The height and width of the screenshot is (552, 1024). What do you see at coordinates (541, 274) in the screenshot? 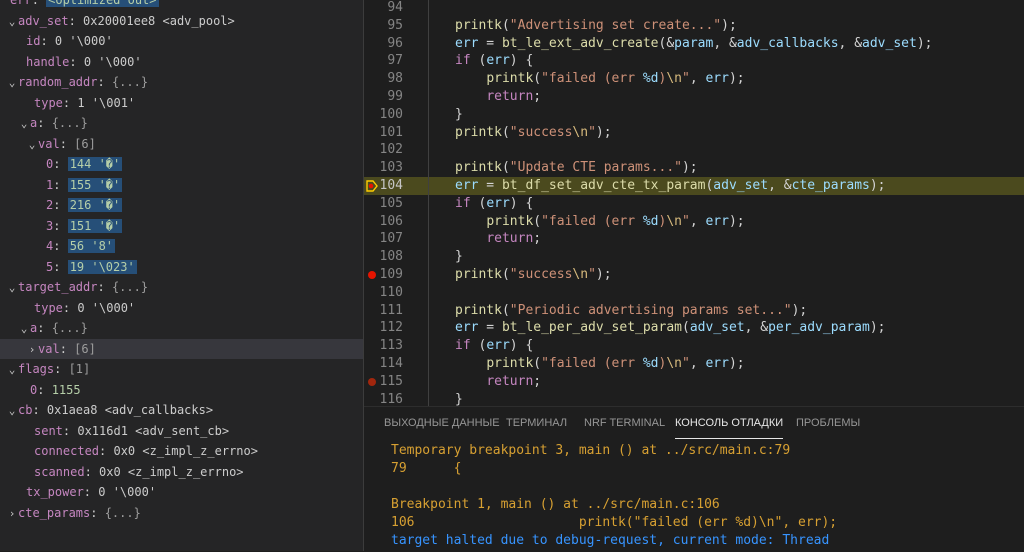
I see `code-token: "success` at bounding box center [541, 274].